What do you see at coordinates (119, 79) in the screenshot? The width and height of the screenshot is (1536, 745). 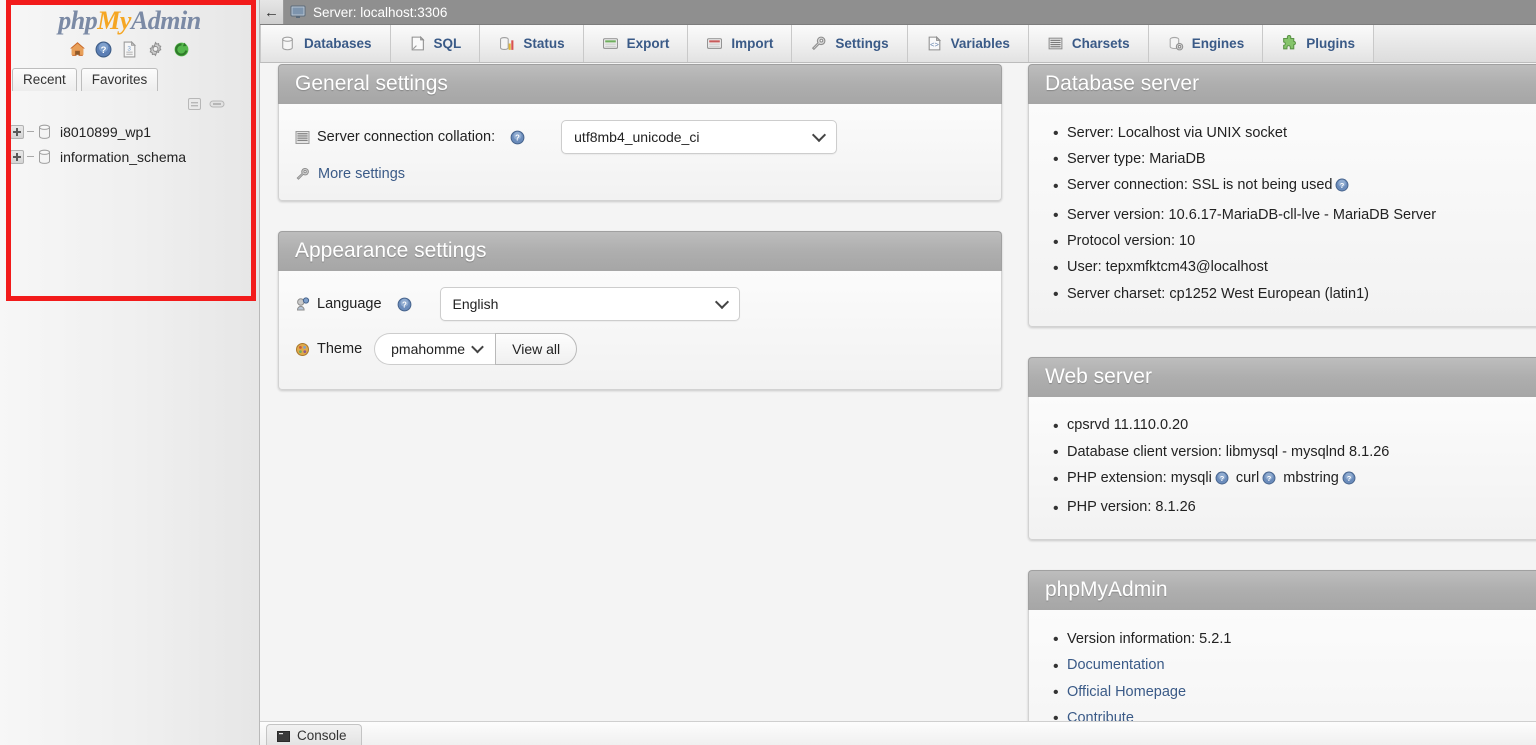 I see `favorites-tab: Favorites` at bounding box center [119, 79].